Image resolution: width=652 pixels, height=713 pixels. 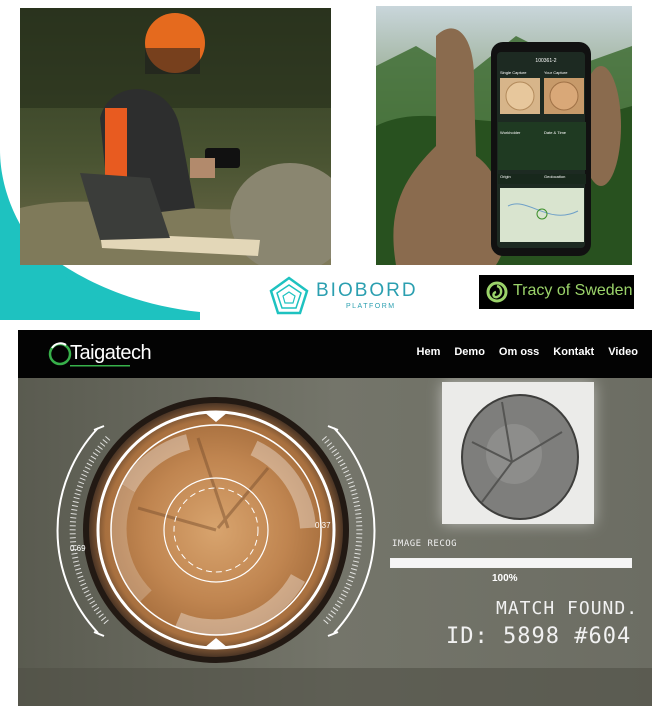 I want to click on phone-field-workholder: Workholder, so click(x=510, y=132).